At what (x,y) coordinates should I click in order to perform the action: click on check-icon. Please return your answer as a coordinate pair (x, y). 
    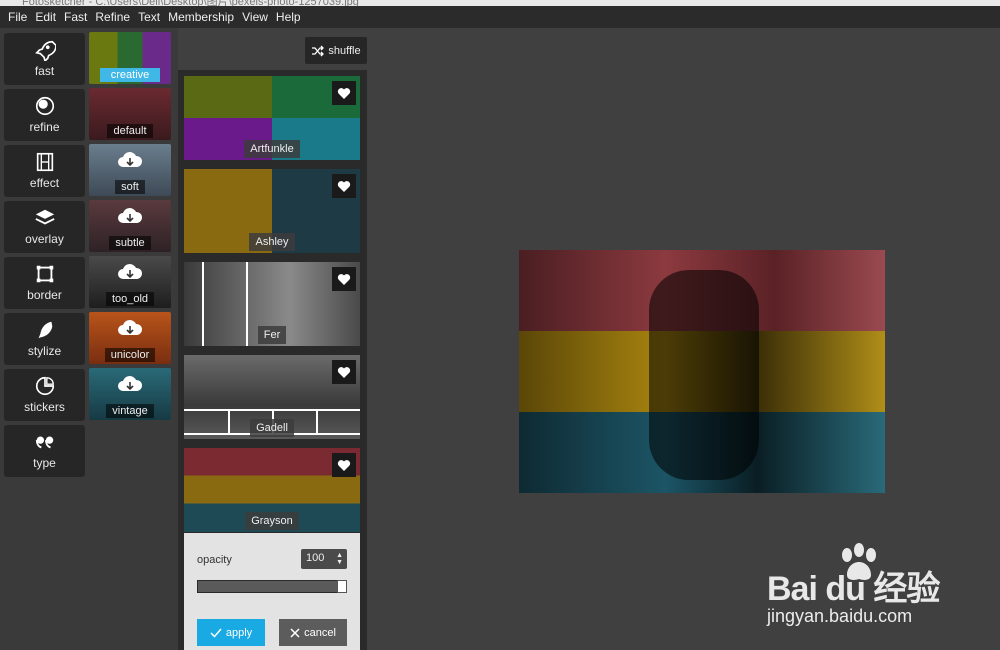
    Looking at the image, I should click on (216, 633).